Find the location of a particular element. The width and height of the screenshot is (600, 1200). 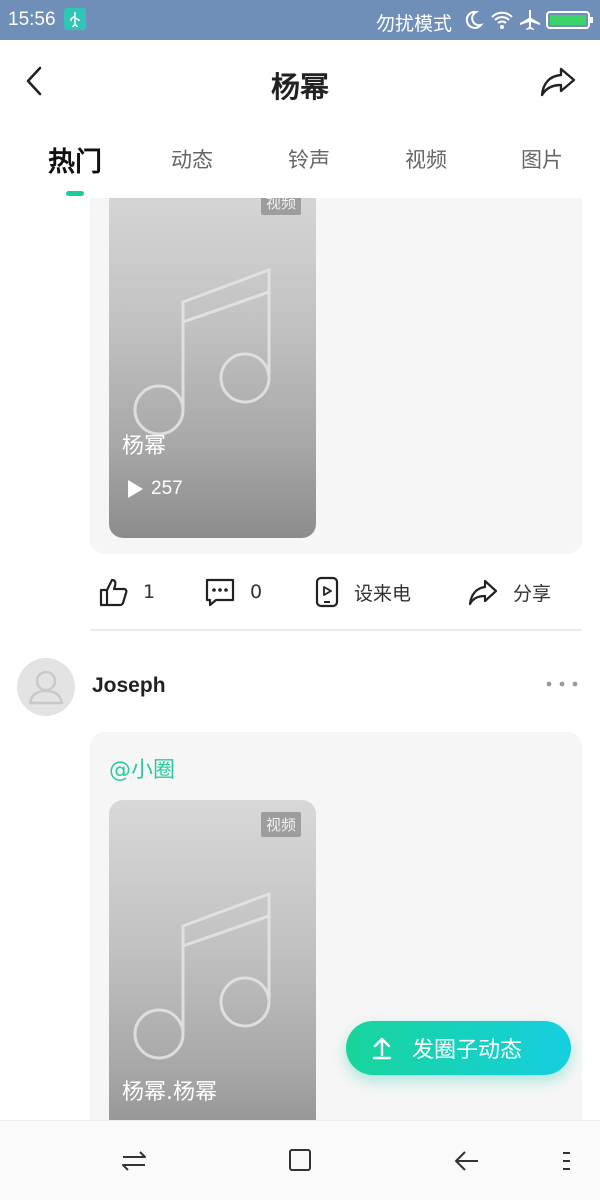

back-nav-icon is located at coordinates (467, 1163).